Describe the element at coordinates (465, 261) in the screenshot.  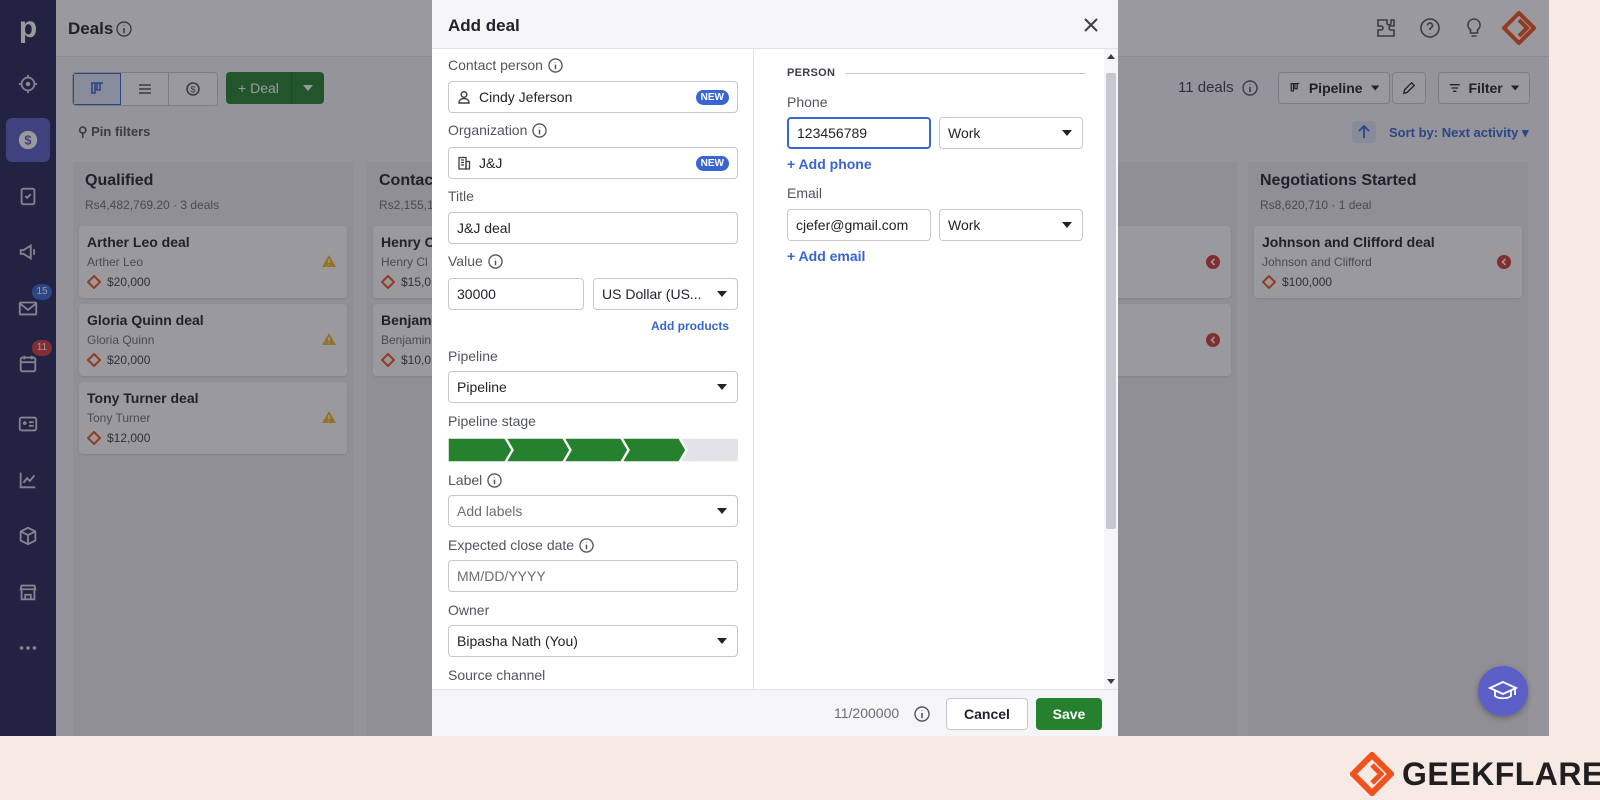
I see `value-label: Value` at that location.